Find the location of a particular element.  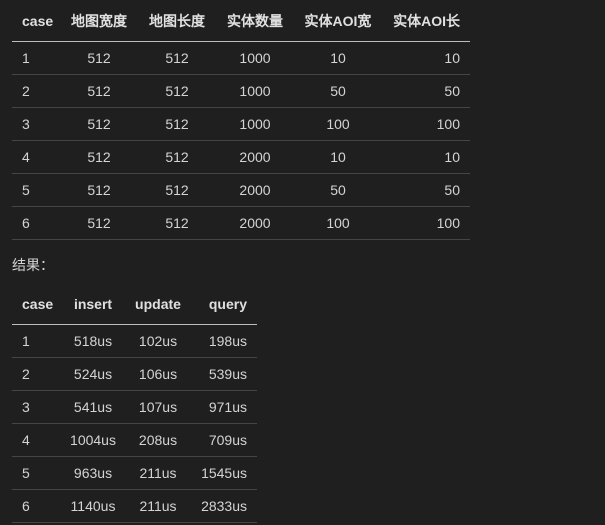

table-cell: 2833us is located at coordinates (221, 506).